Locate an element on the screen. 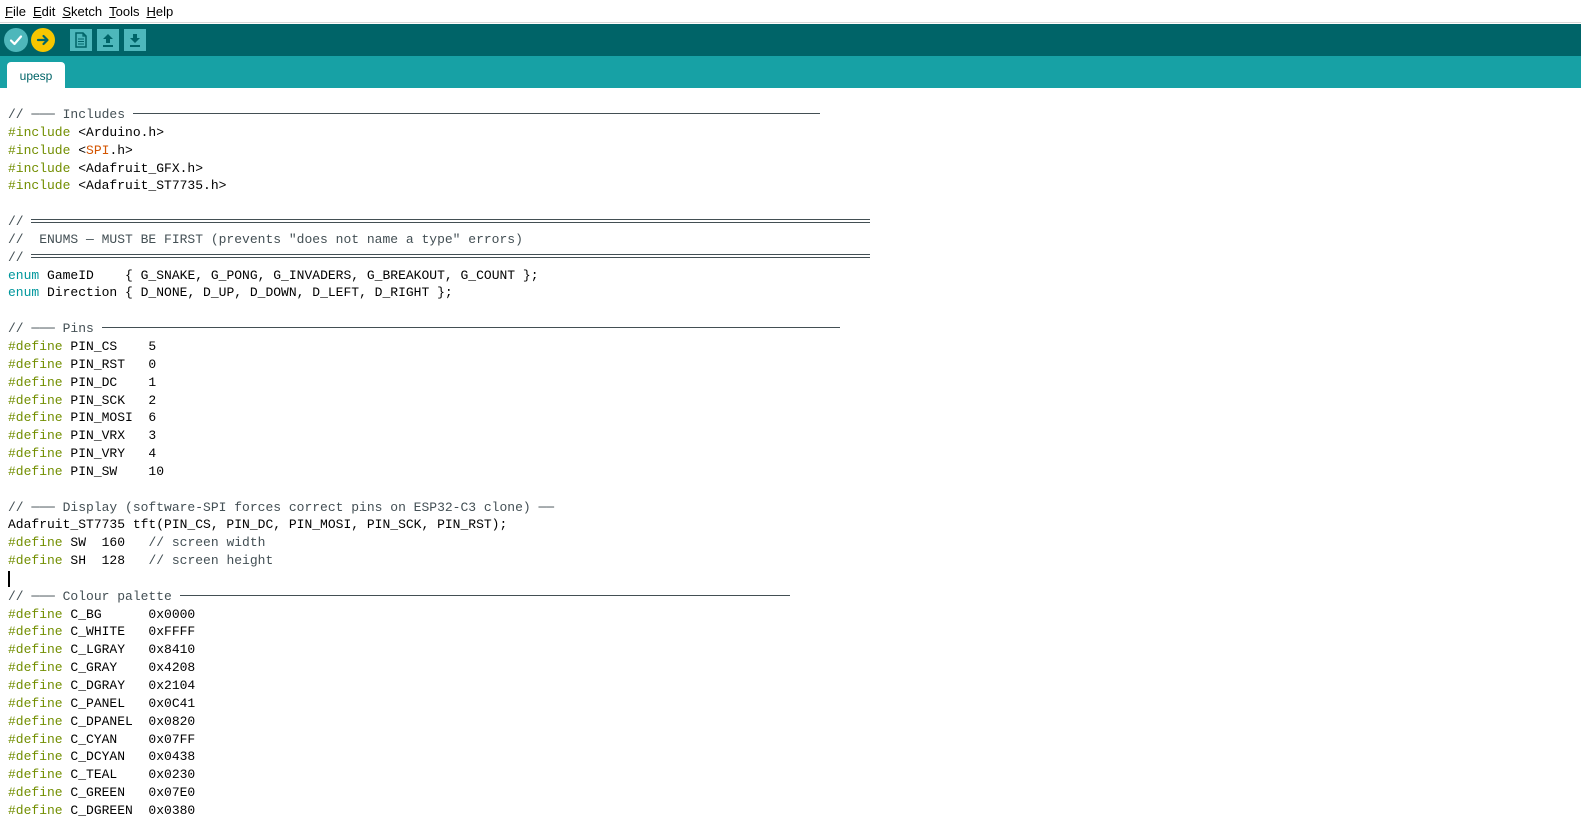 The height and width of the screenshot is (831, 1581). code-token: PIN_VRY 4 is located at coordinates (109, 454).